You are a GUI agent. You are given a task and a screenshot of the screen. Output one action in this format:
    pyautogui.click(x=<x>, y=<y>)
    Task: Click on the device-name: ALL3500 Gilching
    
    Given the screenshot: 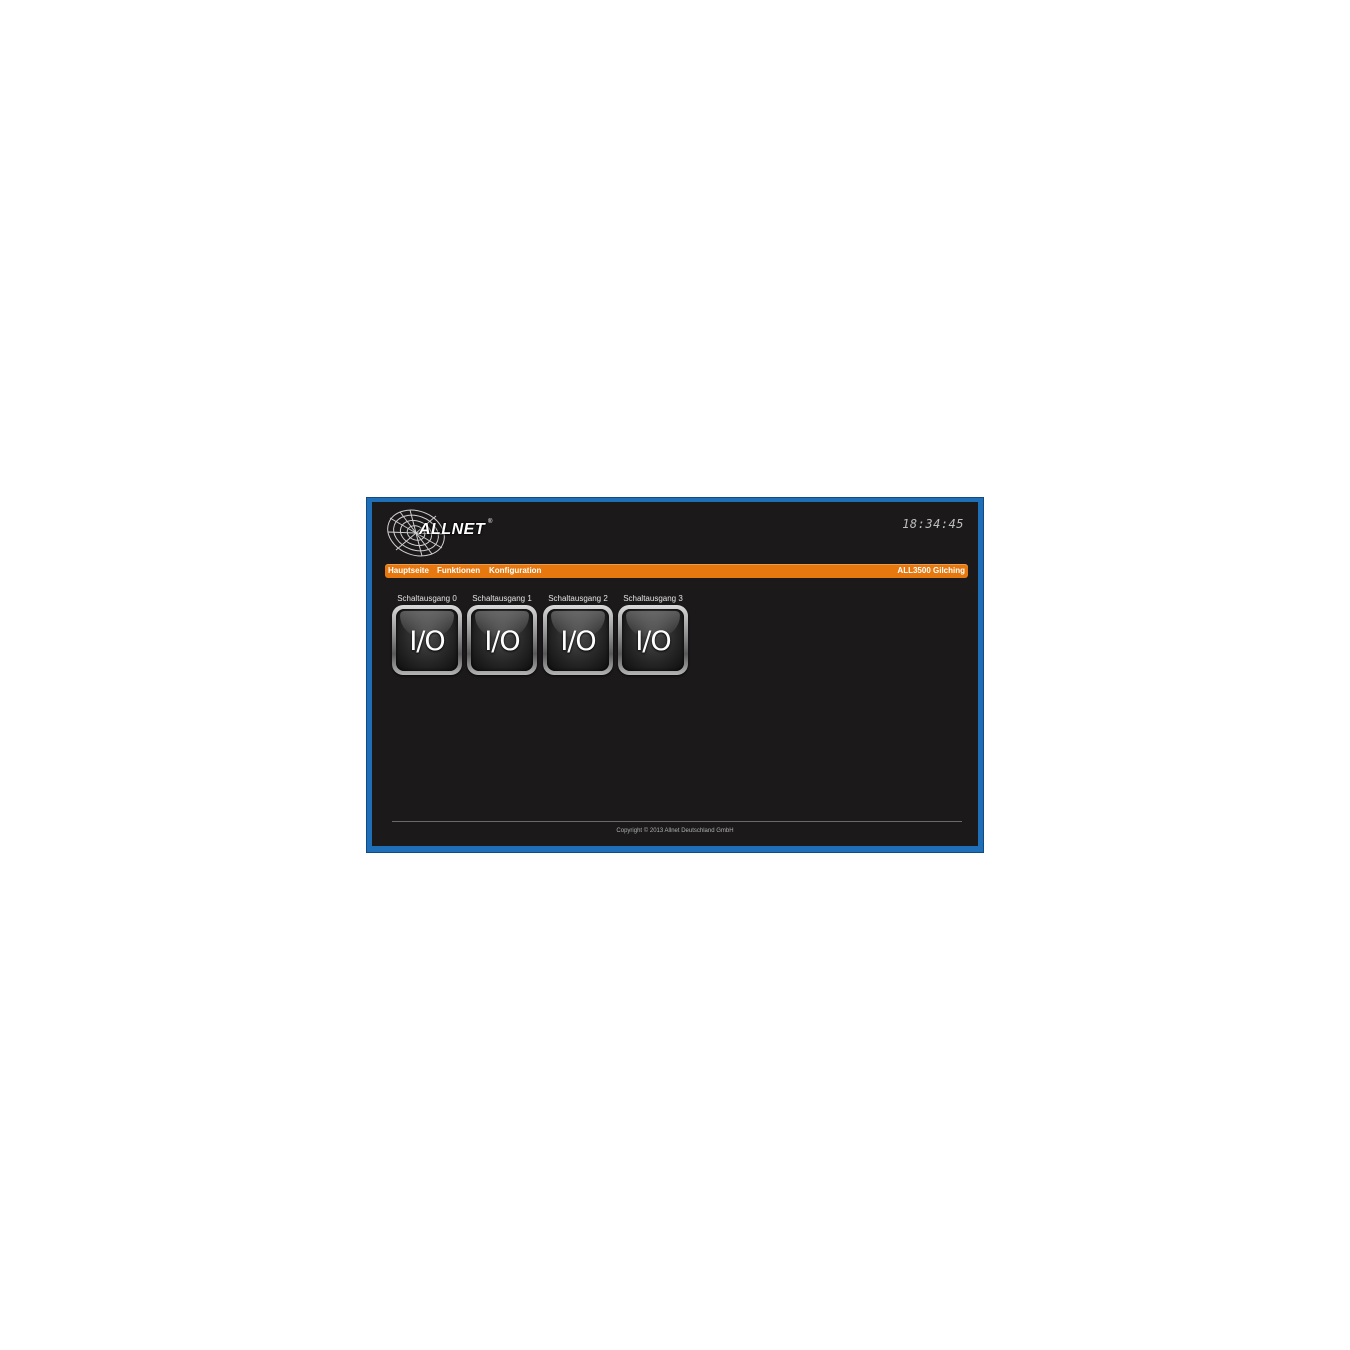 What is the action you would take?
    pyautogui.click(x=931, y=570)
    